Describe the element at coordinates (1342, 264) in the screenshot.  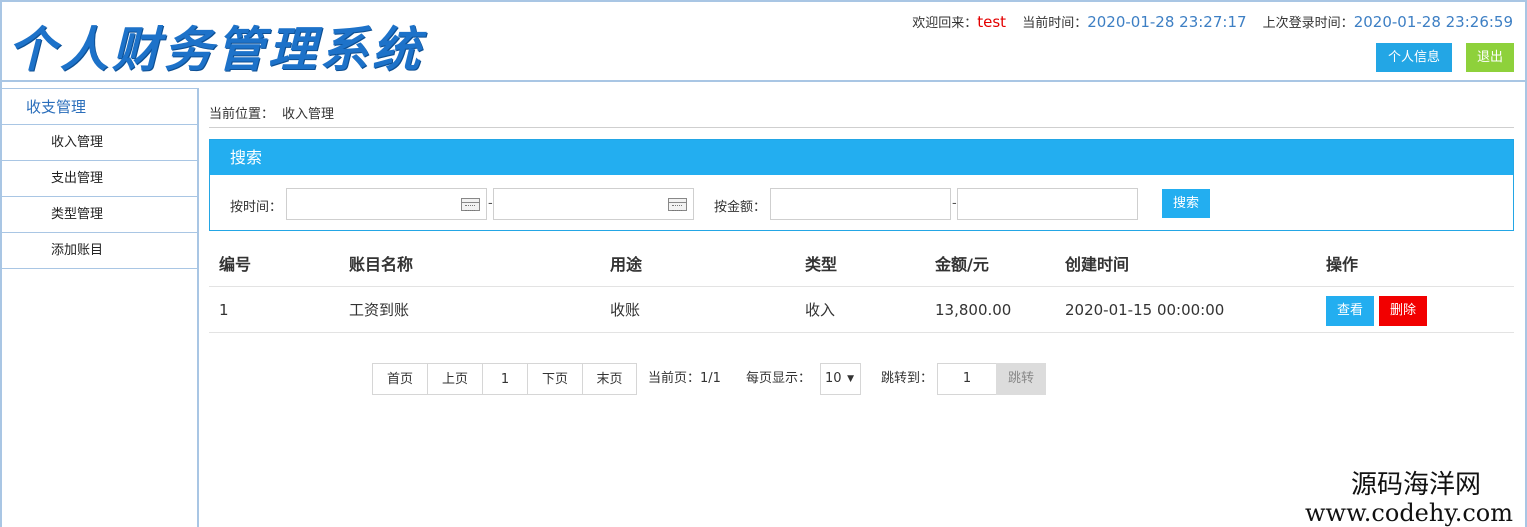
I see `column-header-actions: 操作` at that location.